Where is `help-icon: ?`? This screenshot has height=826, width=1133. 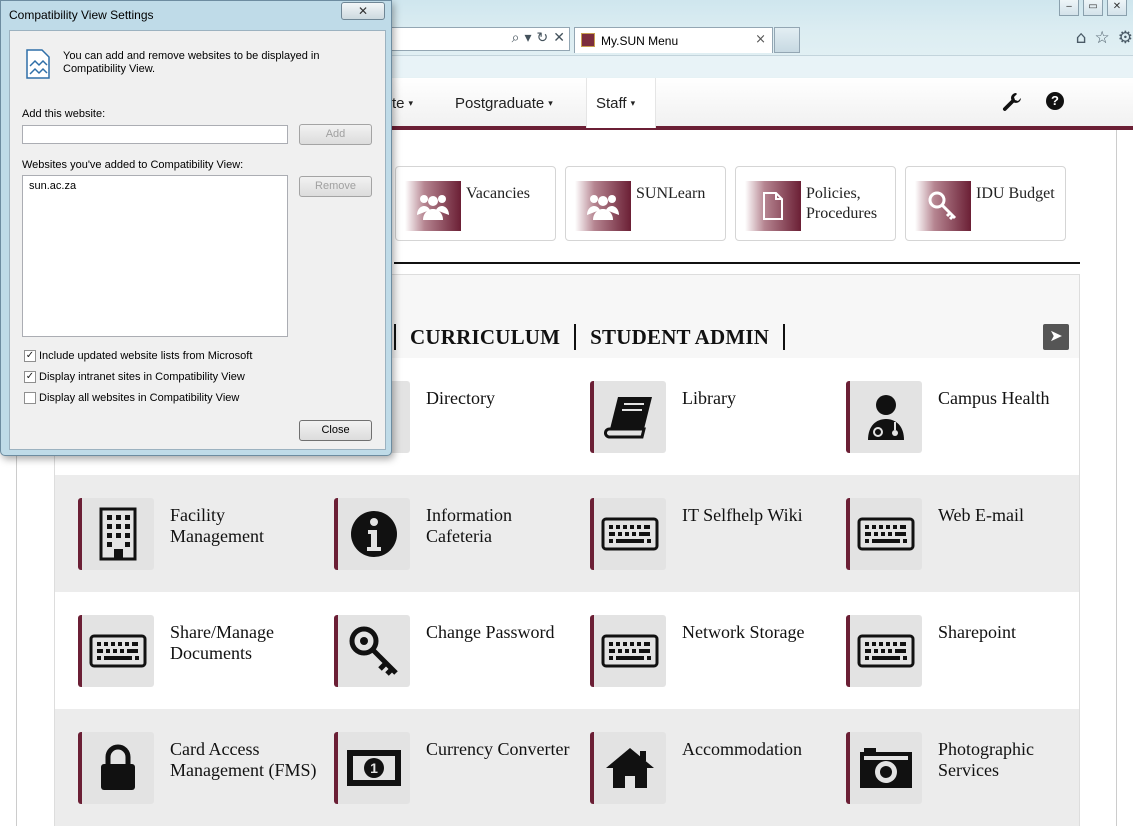 help-icon: ? is located at coordinates (1055, 101).